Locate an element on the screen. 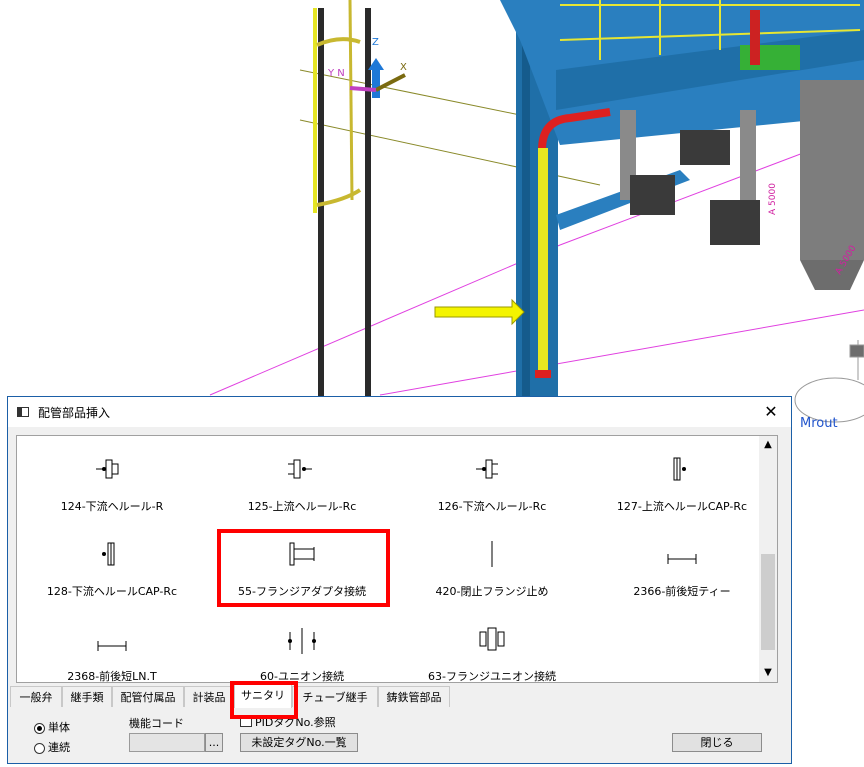 The width and height of the screenshot is (864, 767). part-item: 420-閉止フランジ止め is located at coordinates (492, 563).